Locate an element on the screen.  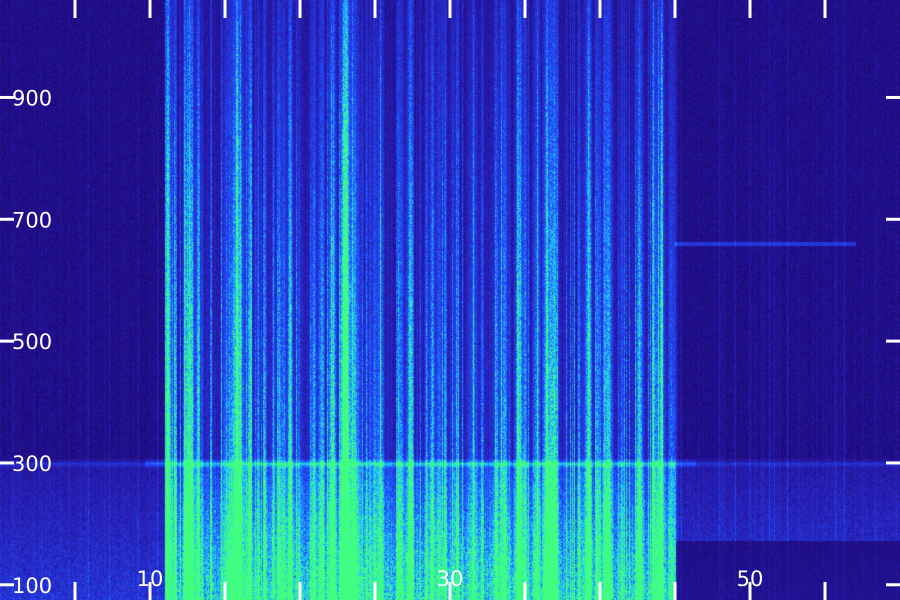
y-tick-label: 500 is located at coordinates (32, 342).